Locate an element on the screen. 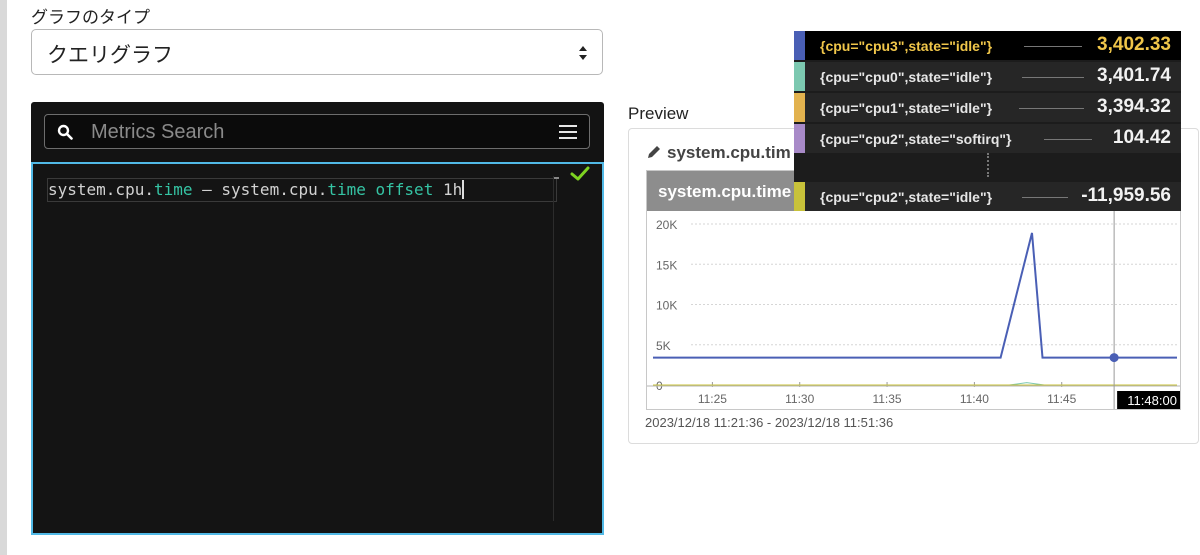 This screenshot has height=555, width=1200. query-keyword: offset is located at coordinates (399, 189).